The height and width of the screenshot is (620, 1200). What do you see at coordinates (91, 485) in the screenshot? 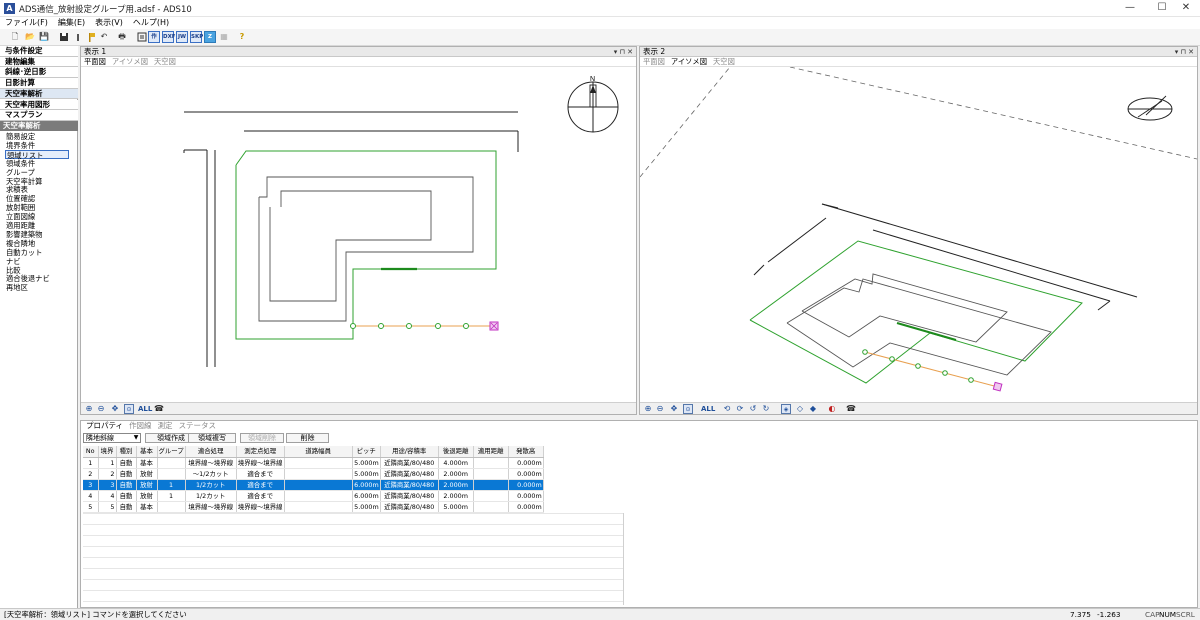
I see `table-cell: 3` at bounding box center [91, 485].